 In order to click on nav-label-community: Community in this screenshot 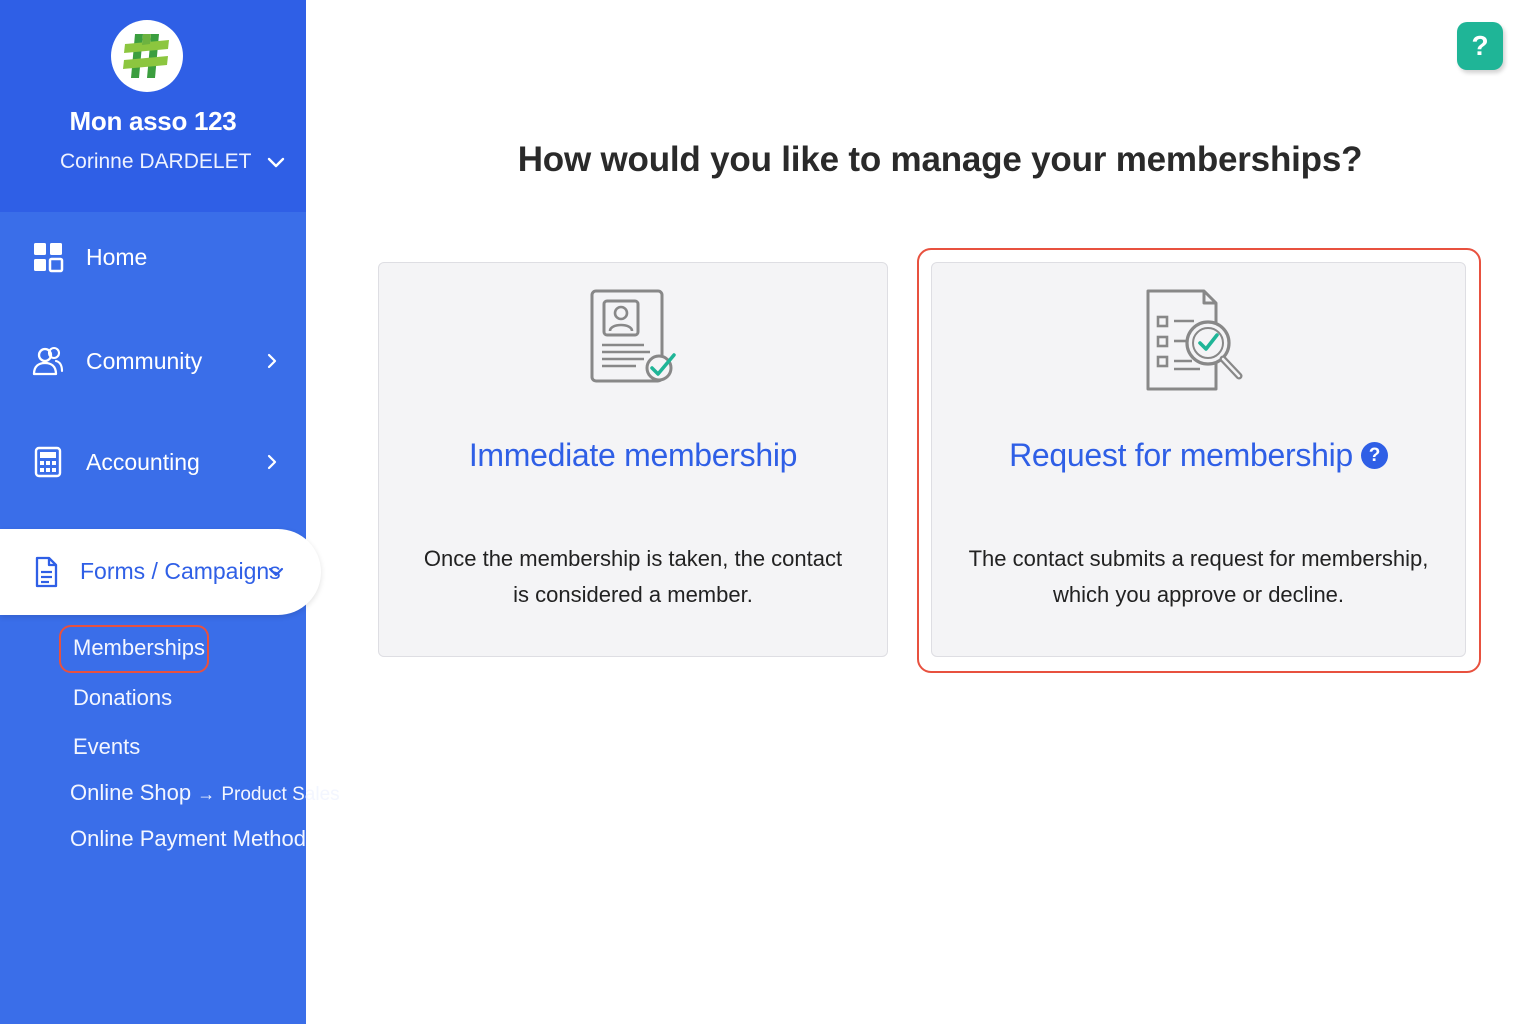, I will do `click(144, 360)`.